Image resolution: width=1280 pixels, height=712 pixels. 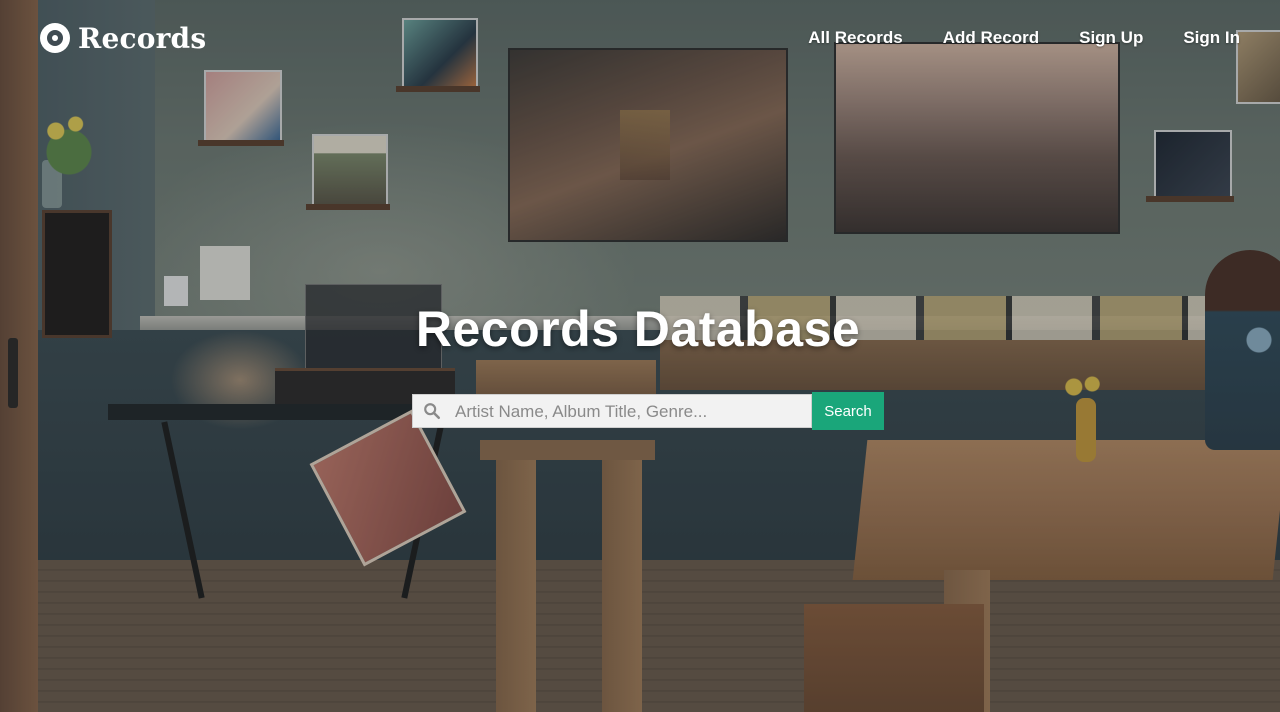 I want to click on brand-logo-link: Records, so click(x=123, y=38).